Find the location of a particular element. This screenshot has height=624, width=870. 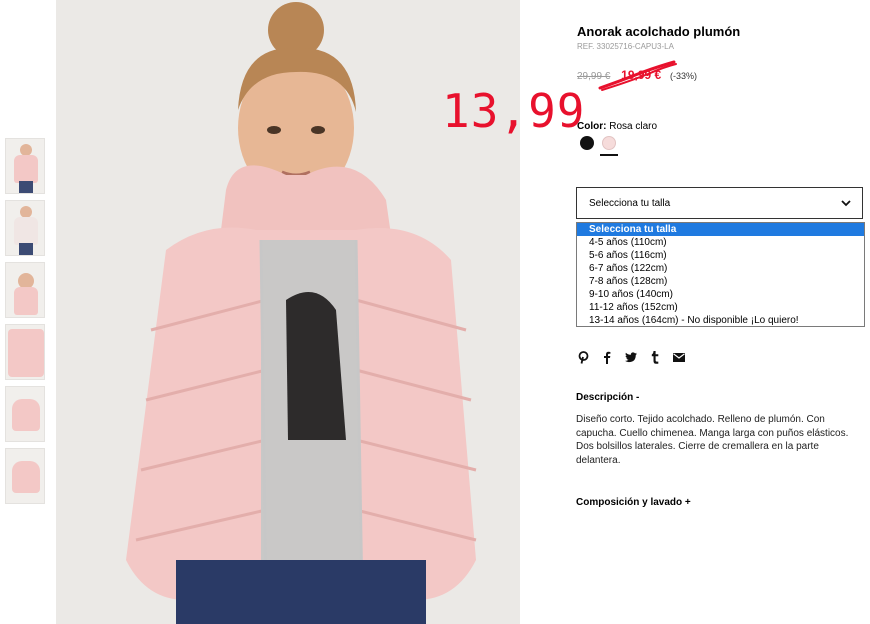

color-label: Color: Rosa claro is located at coordinates (617, 126).